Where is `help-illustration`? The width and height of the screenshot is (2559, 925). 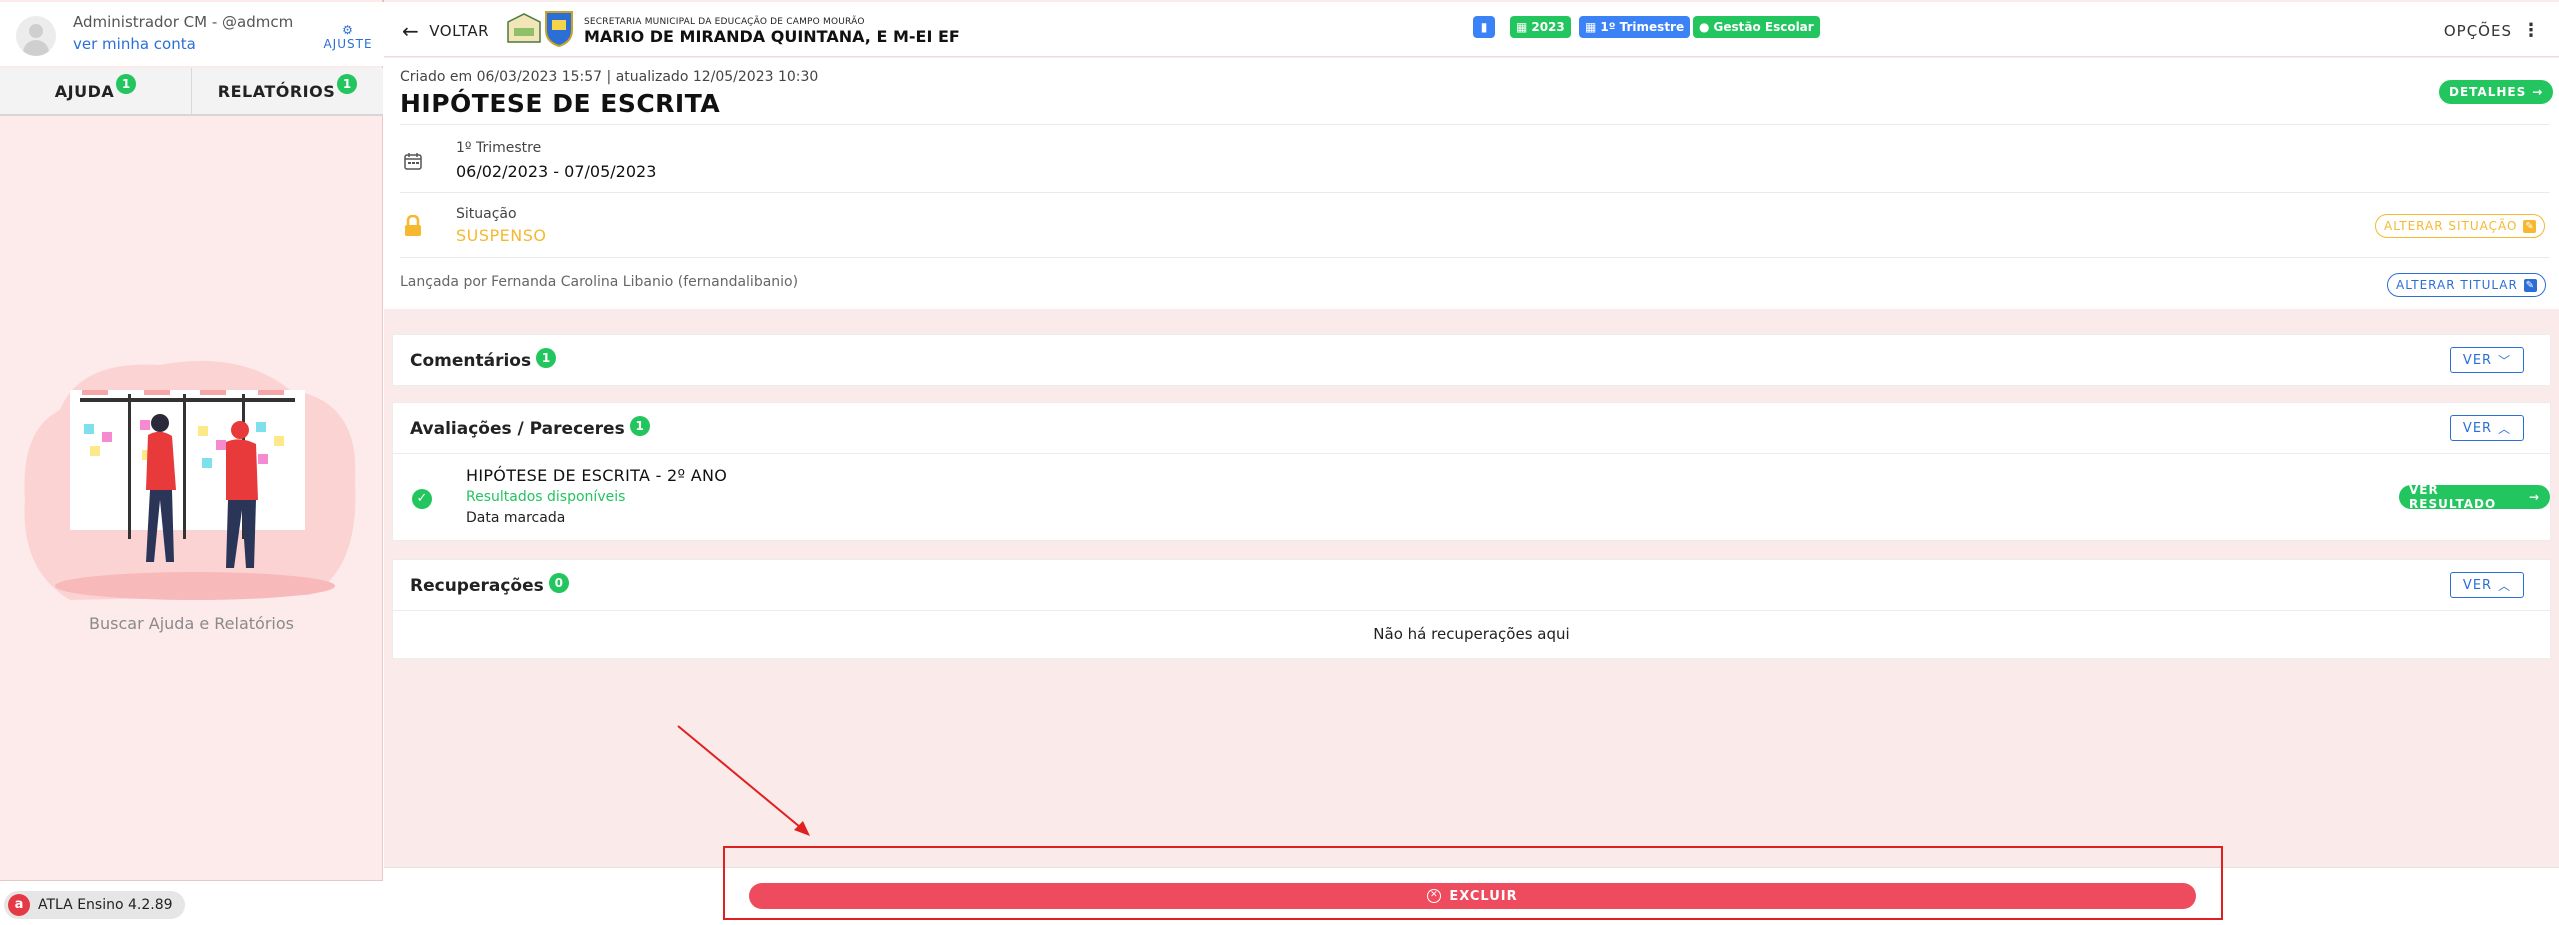
help-illustration is located at coordinates (190, 480).